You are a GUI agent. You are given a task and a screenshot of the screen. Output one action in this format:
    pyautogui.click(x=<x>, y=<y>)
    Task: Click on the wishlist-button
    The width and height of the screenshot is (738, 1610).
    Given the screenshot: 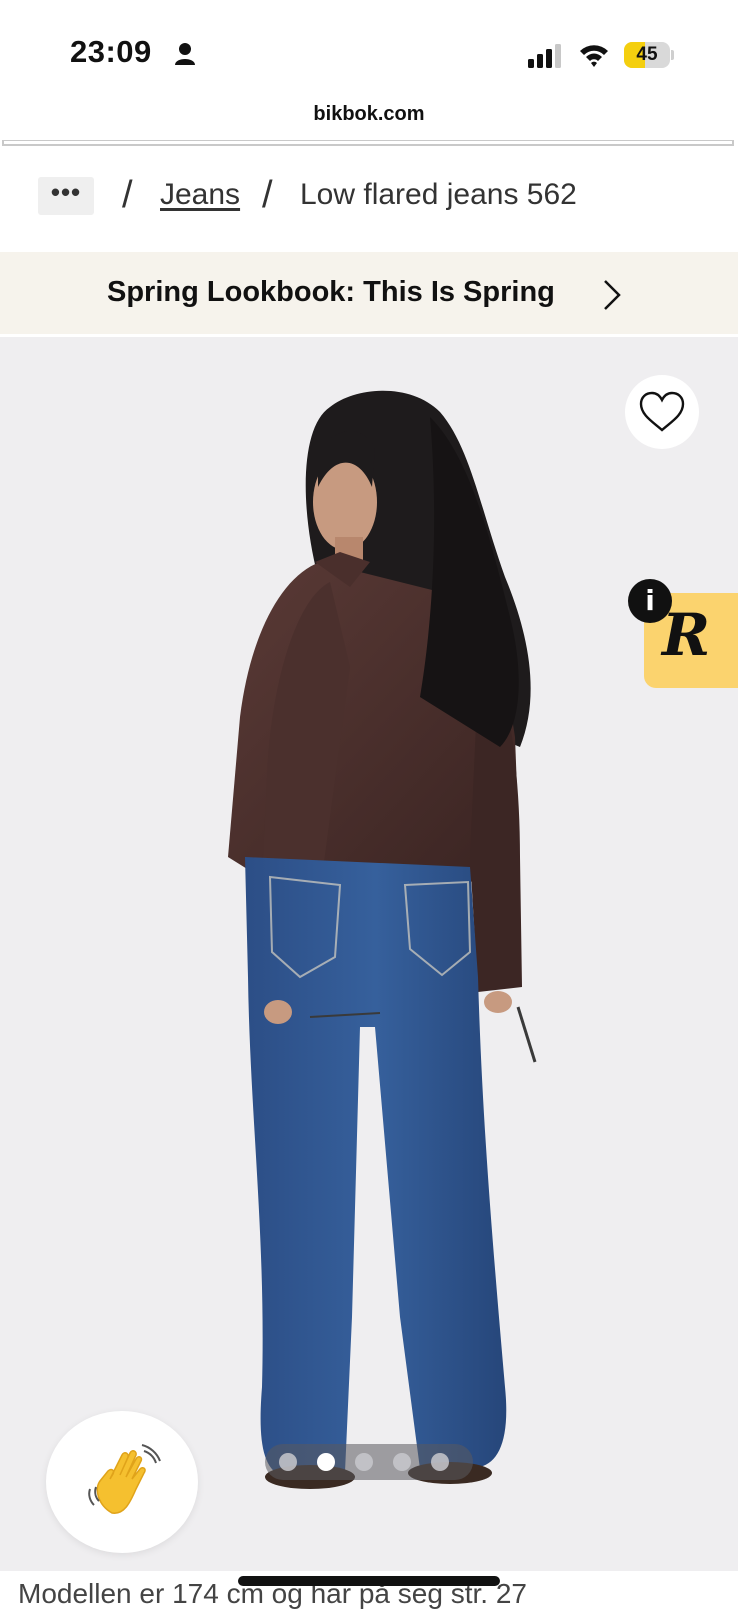 What is the action you would take?
    pyautogui.click(x=662, y=412)
    